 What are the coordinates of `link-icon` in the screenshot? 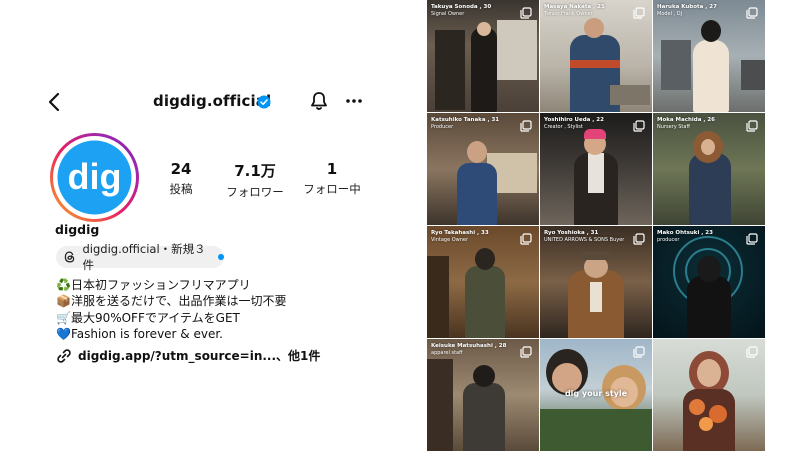 It's located at (64, 355).